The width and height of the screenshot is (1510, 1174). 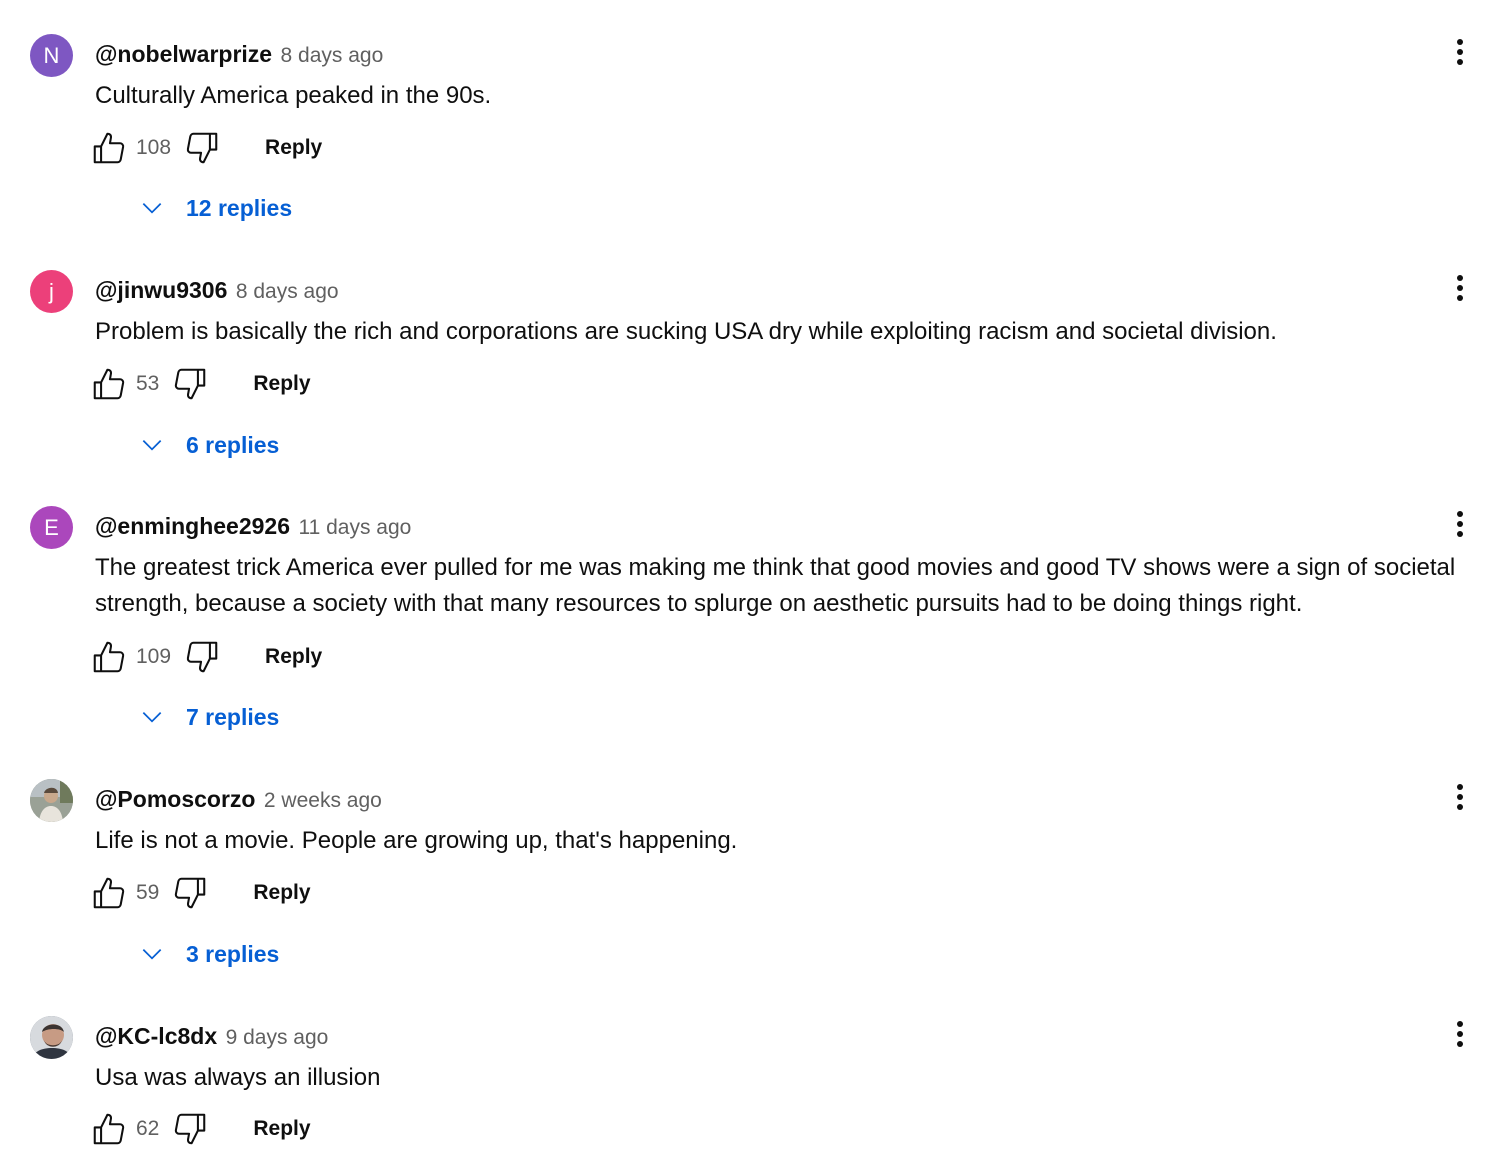 I want to click on replies-count-label: 3 replies, so click(x=233, y=953).